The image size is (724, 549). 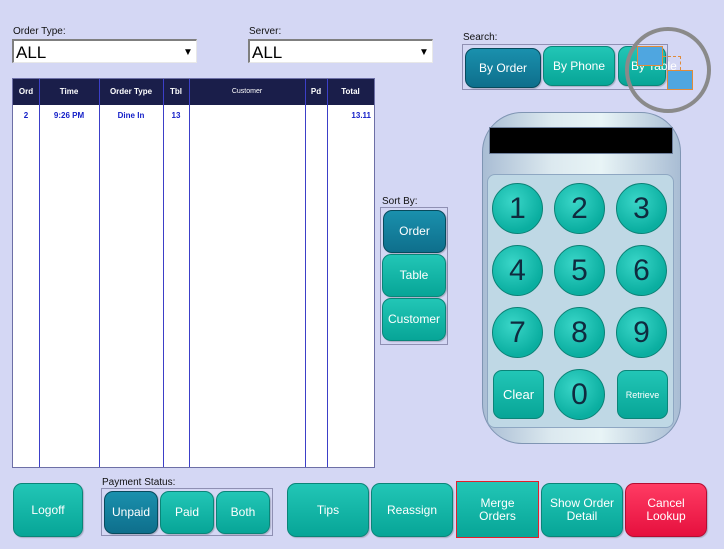 I want to click on reassign-button: Reassign, so click(x=412, y=510).